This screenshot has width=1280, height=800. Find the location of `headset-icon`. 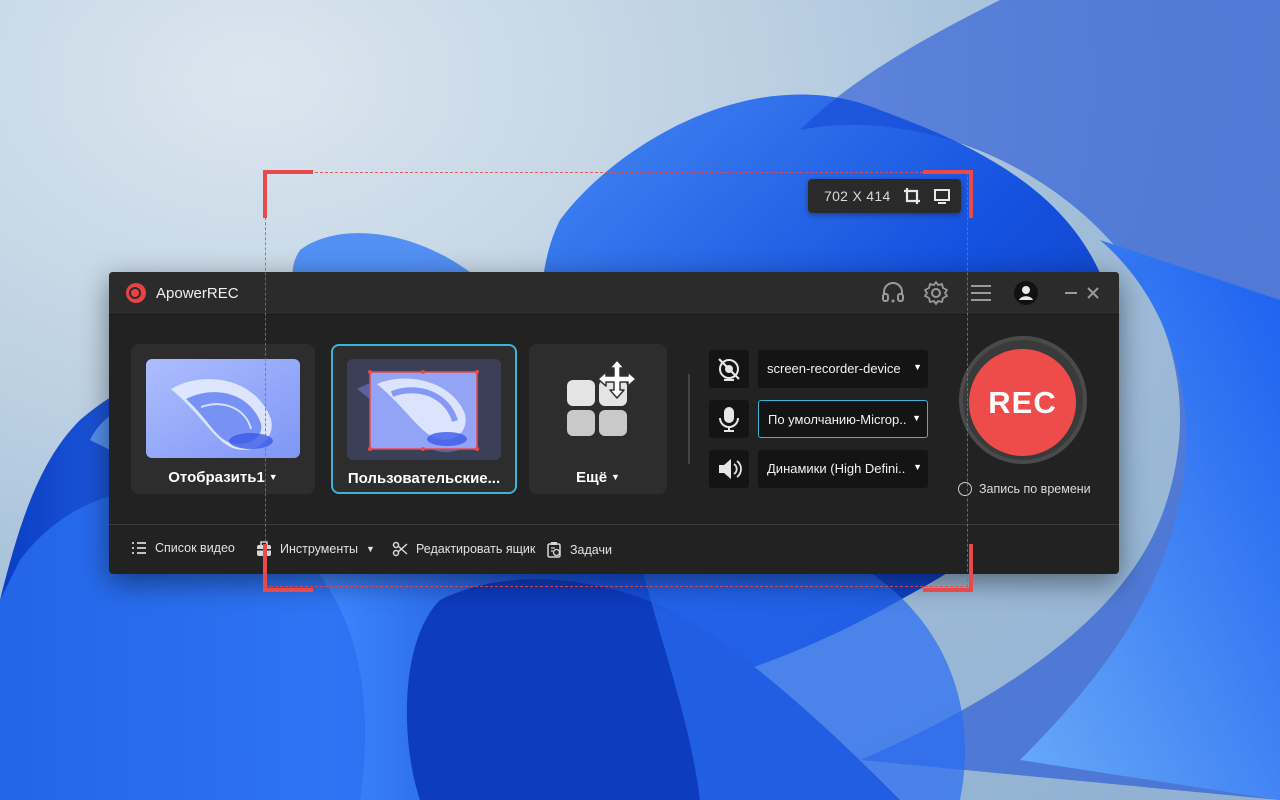

headset-icon is located at coordinates (893, 293).